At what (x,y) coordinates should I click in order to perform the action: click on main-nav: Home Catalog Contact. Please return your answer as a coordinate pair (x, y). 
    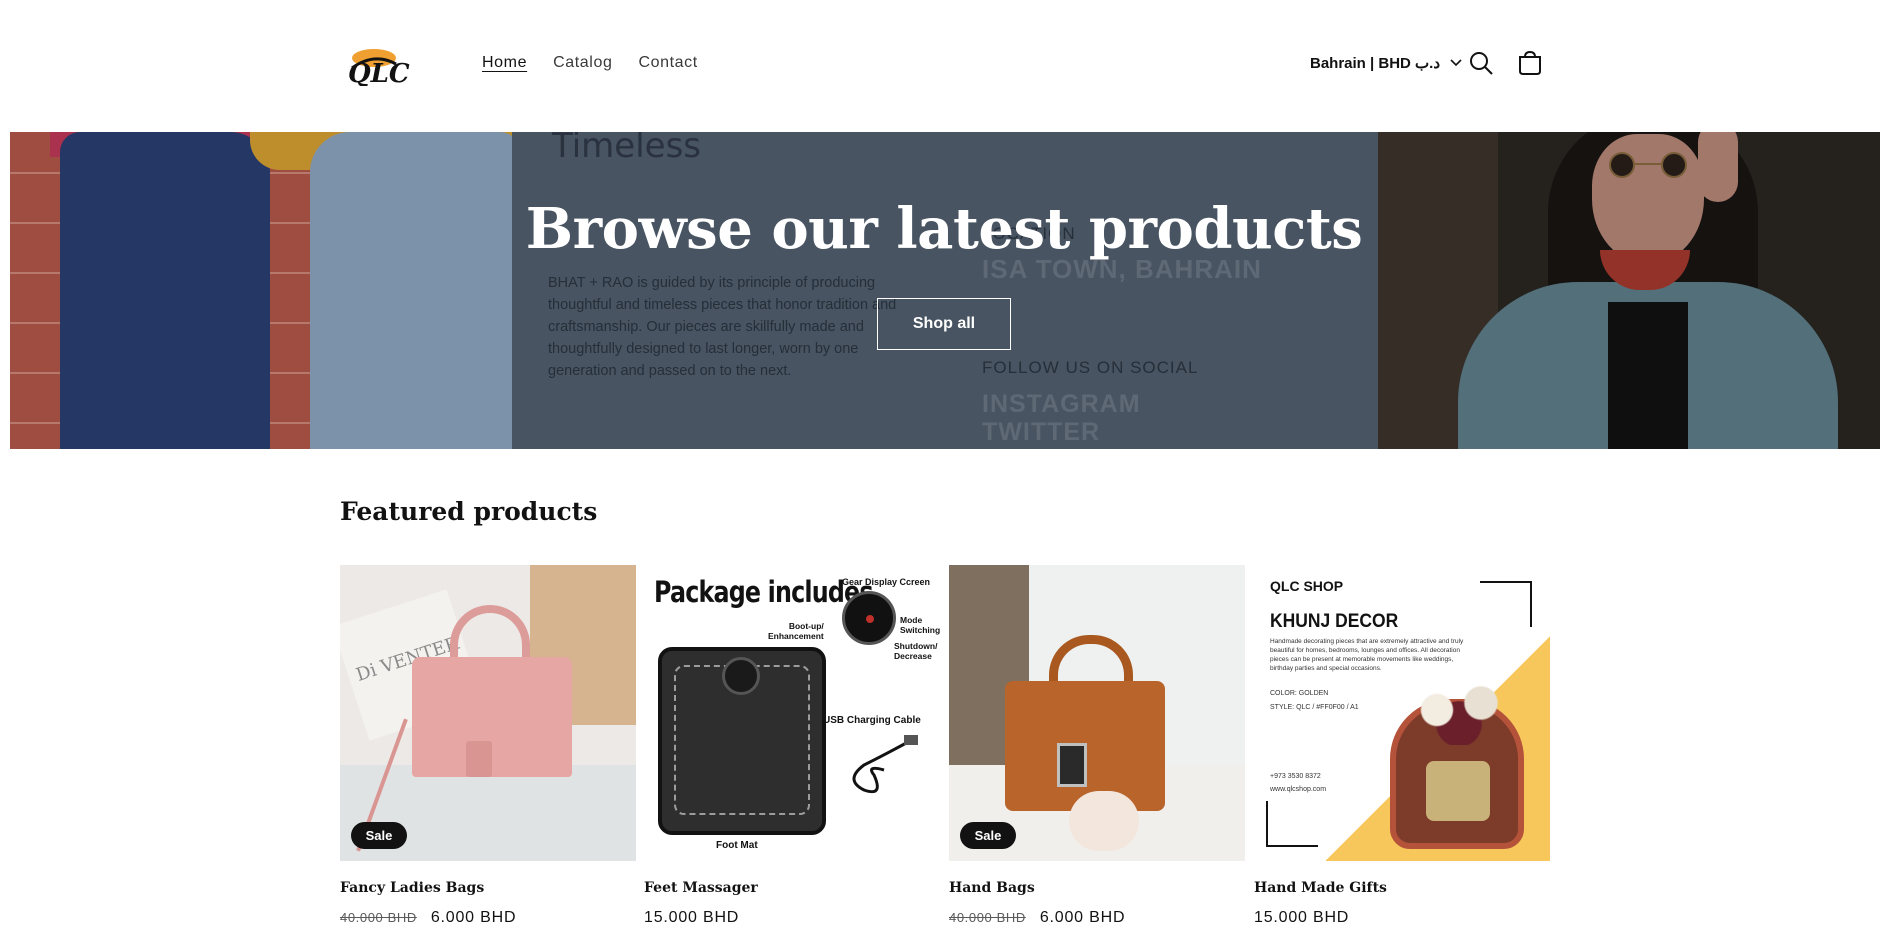
    Looking at the image, I should click on (590, 63).